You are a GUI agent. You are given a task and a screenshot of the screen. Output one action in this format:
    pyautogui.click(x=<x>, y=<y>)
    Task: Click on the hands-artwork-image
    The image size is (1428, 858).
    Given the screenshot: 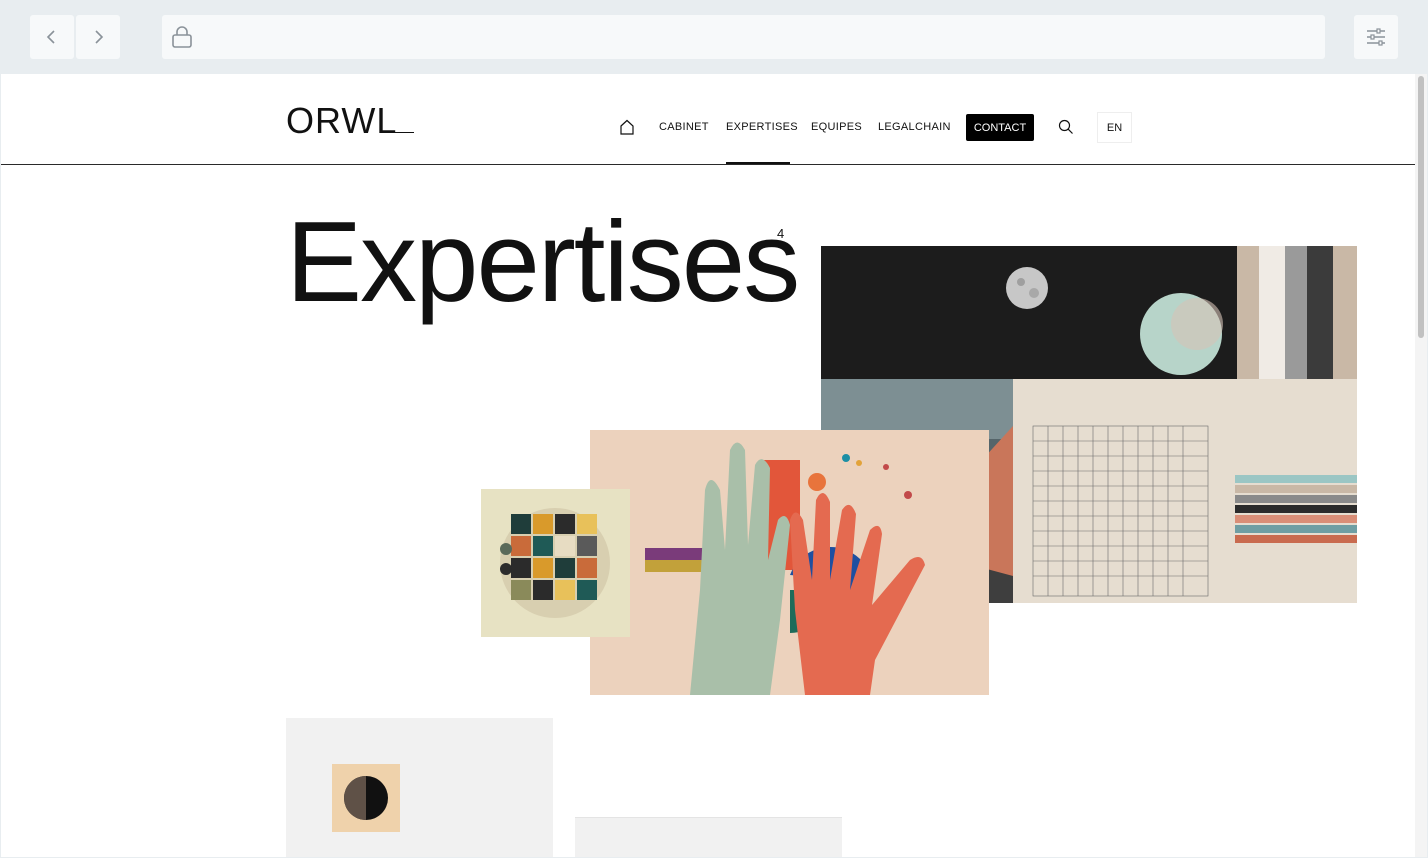 What is the action you would take?
    pyautogui.click(x=789, y=562)
    